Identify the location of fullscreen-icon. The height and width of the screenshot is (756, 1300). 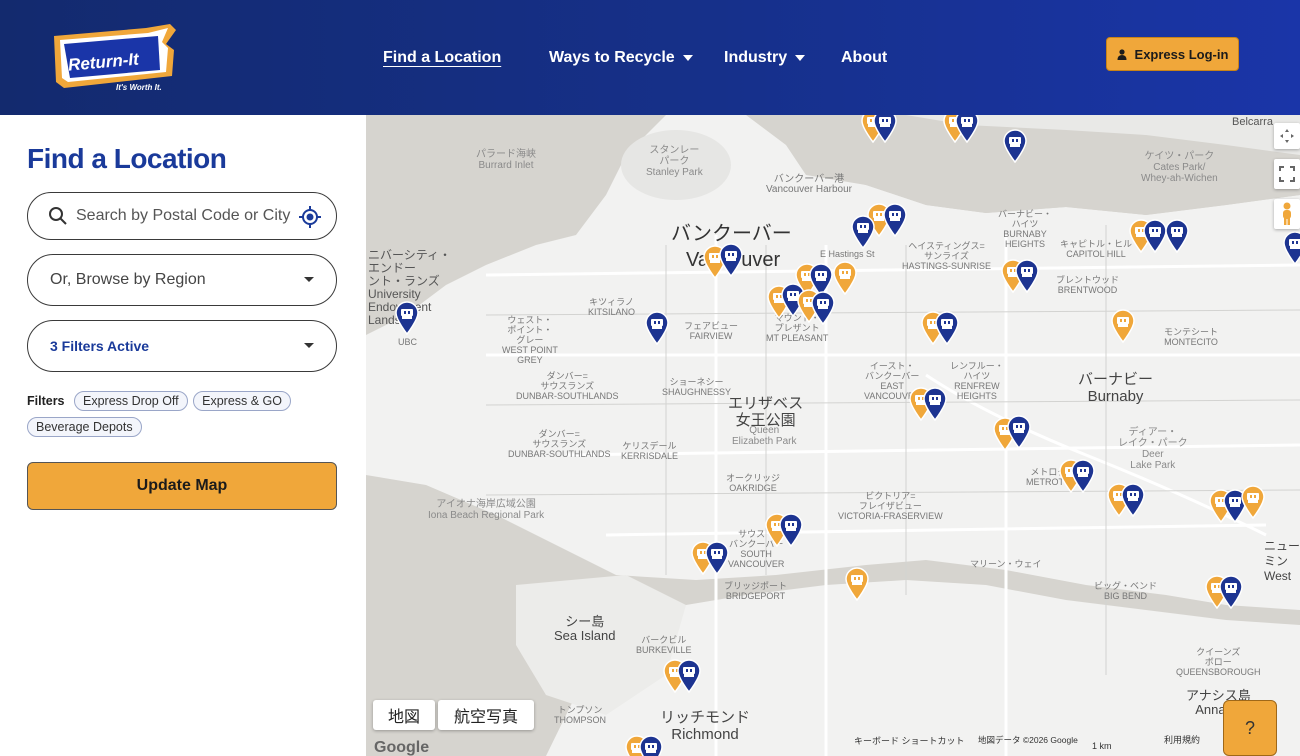
(1287, 174).